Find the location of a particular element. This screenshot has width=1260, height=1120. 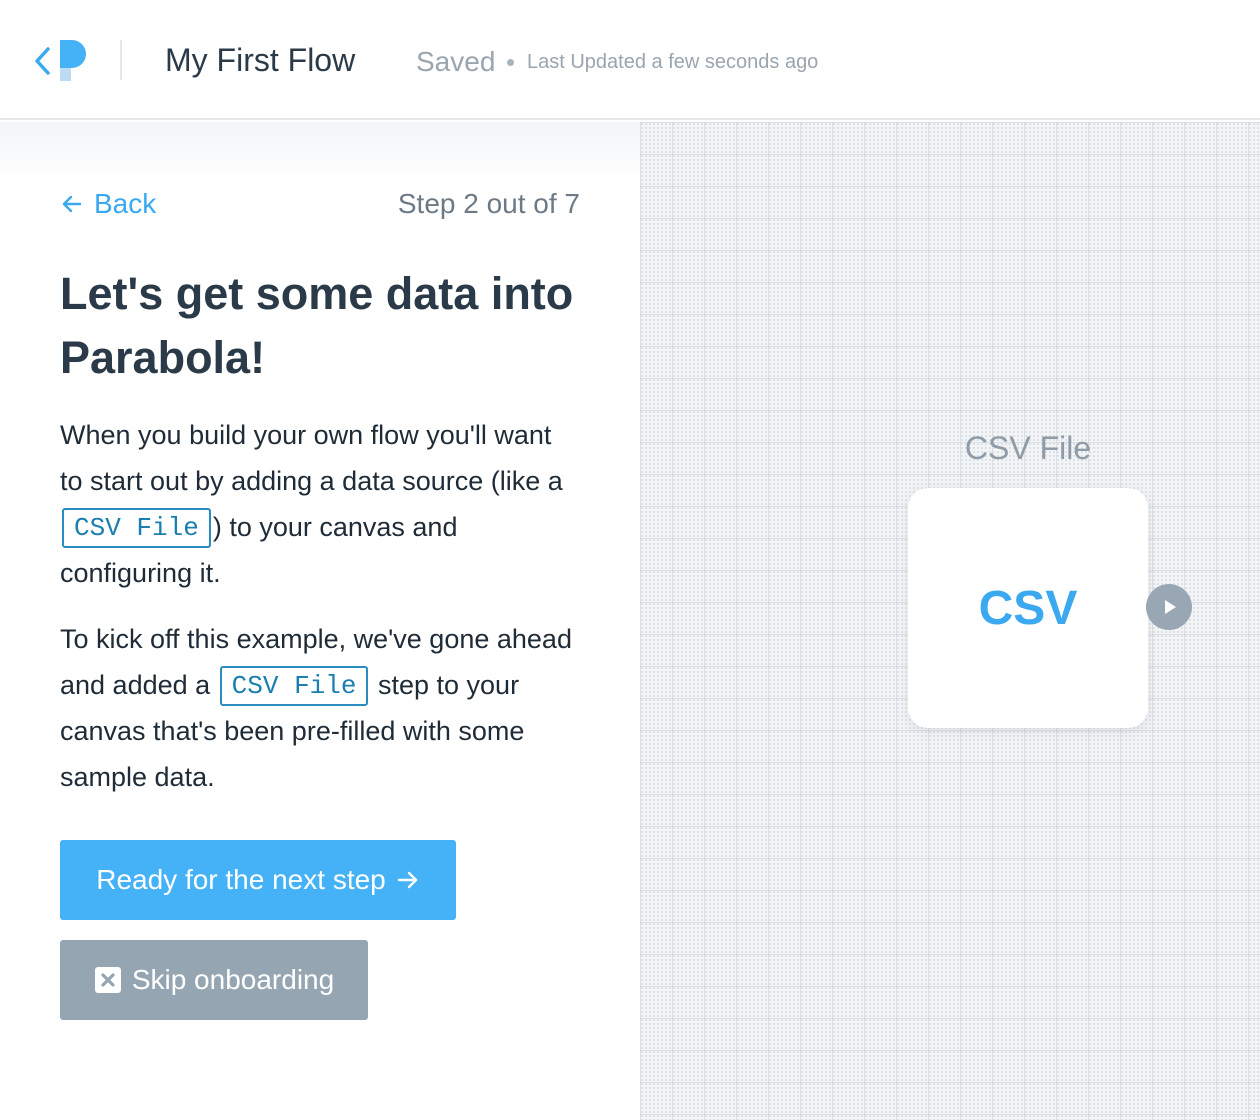

arrow-left-icon is located at coordinates (72, 204).